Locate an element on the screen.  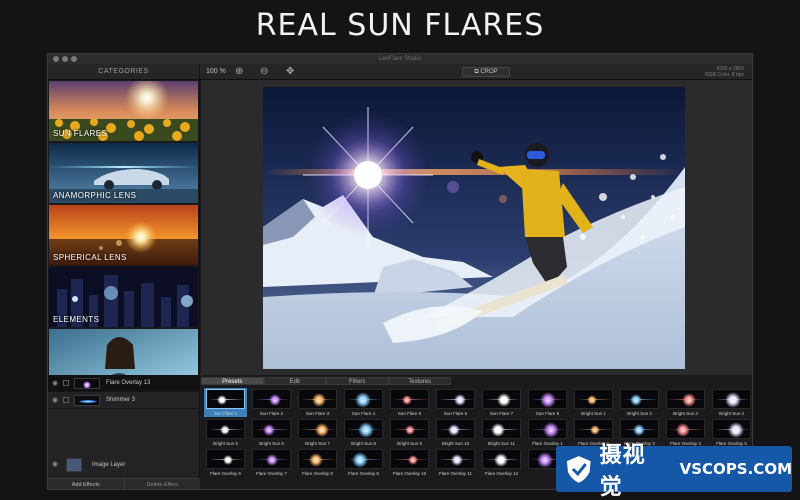
layer-row: ◉ Shimmer 3 is located at coordinates (123, 400).